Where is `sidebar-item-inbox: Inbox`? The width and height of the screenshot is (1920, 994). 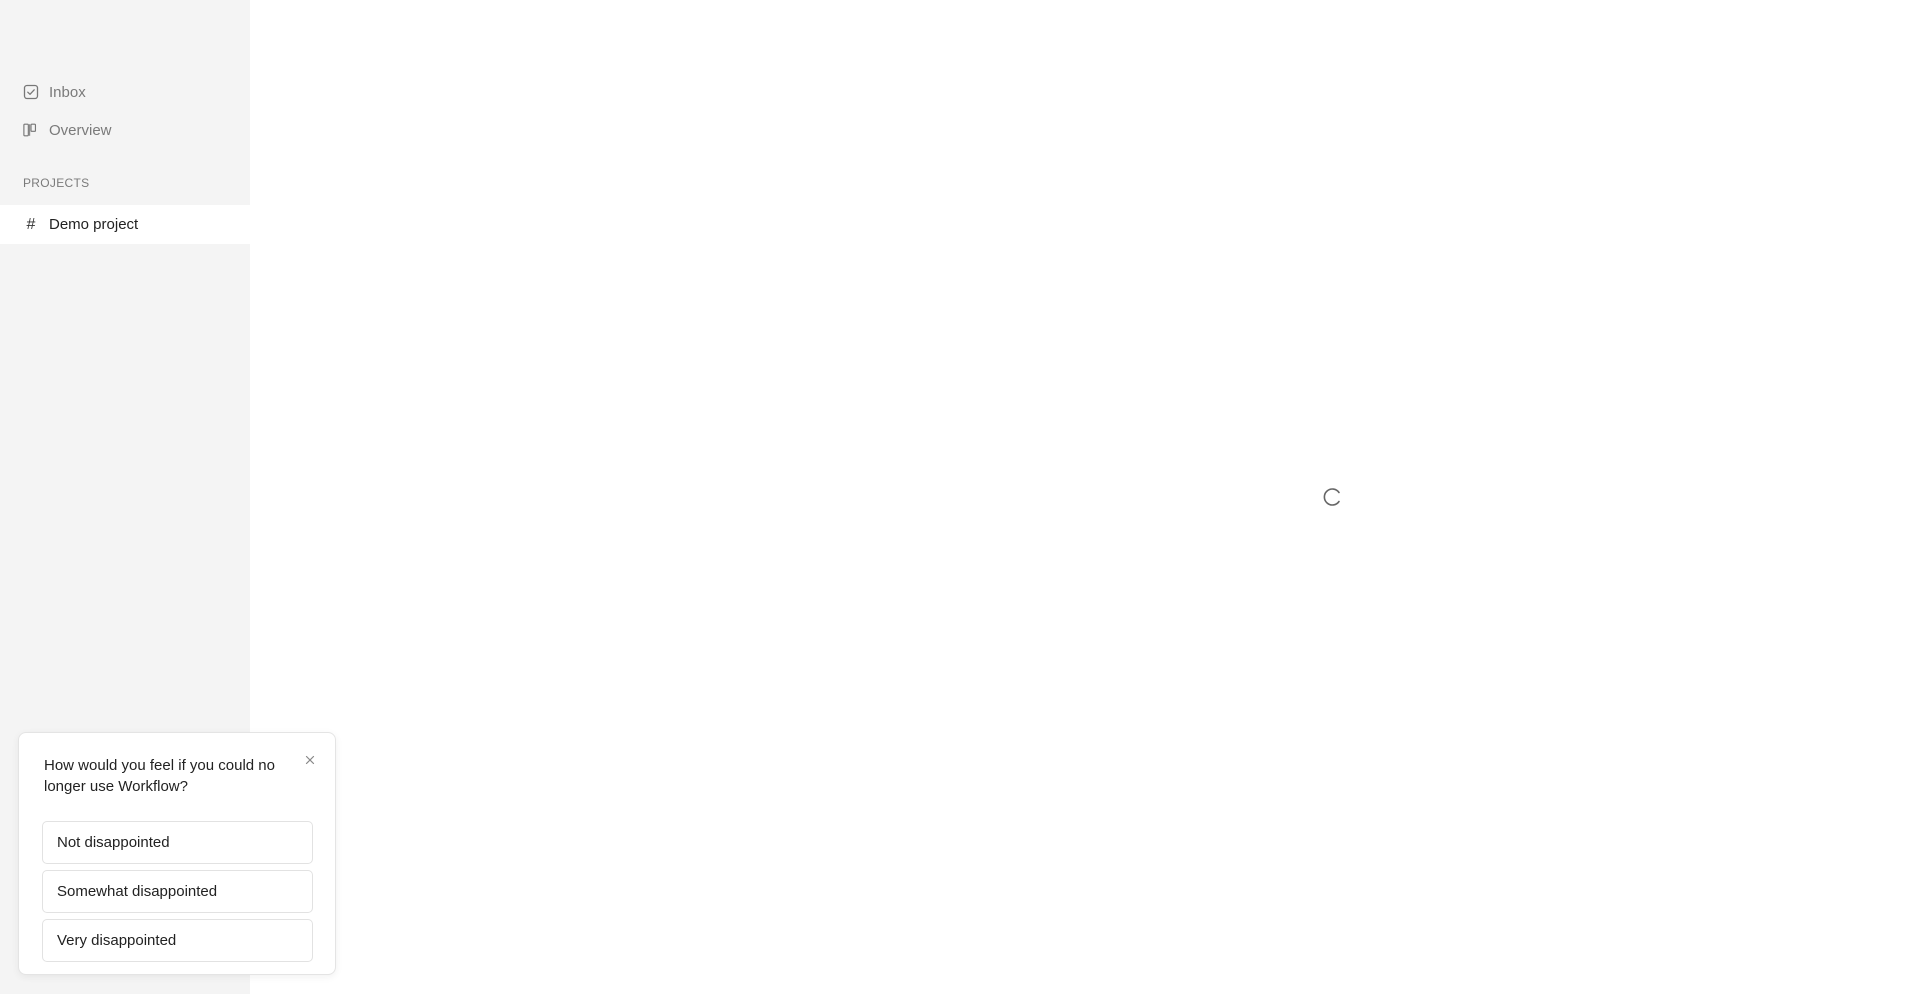 sidebar-item-inbox: Inbox is located at coordinates (125, 92).